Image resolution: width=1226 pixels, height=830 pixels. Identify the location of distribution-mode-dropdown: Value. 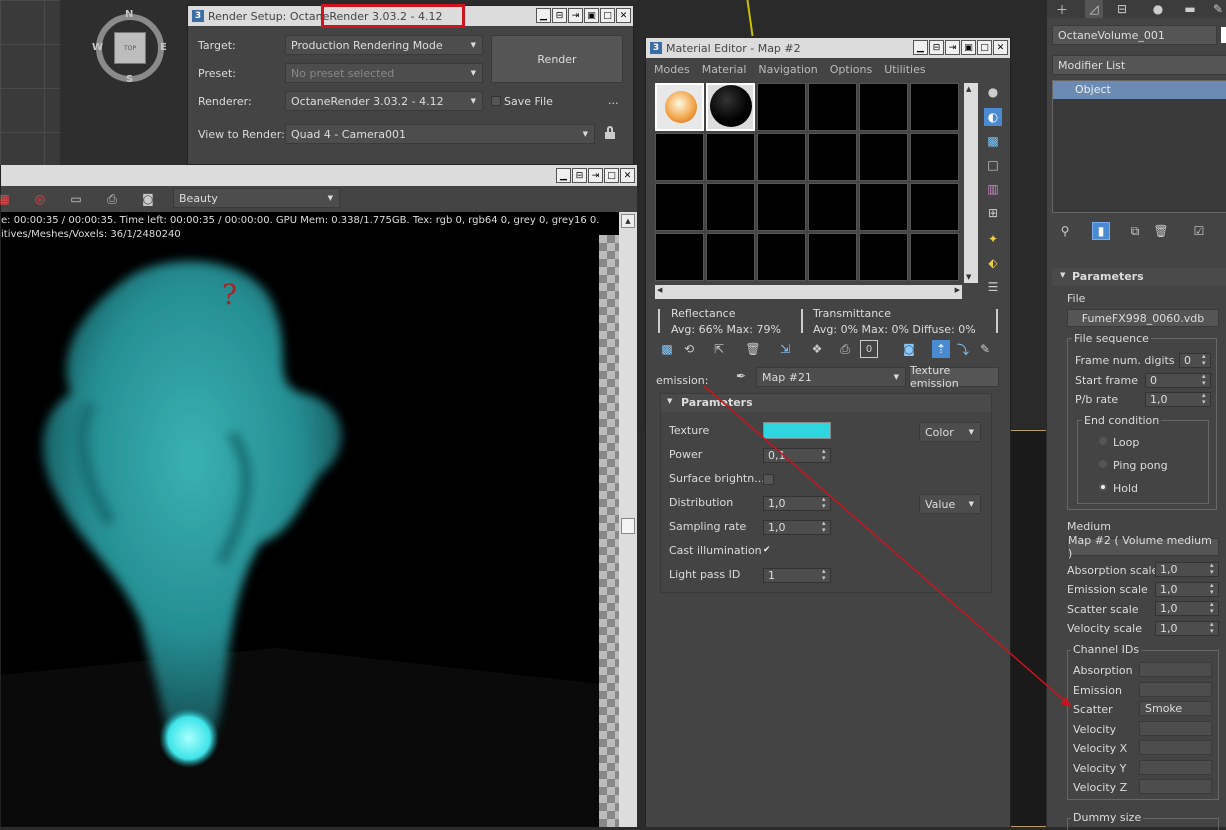
(950, 504).